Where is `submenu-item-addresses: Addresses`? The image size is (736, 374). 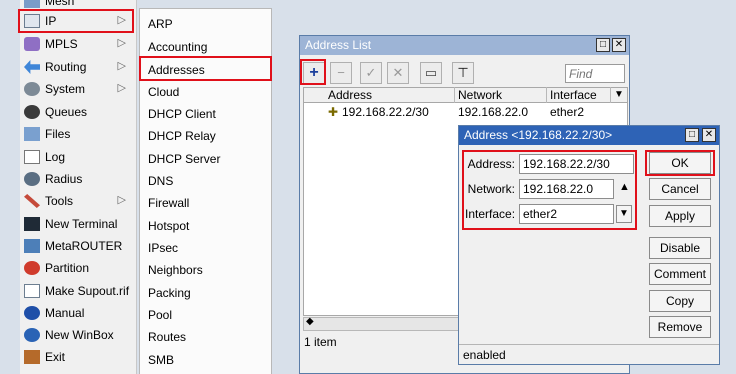
submenu-item-addresses: Addresses is located at coordinates (205, 70).